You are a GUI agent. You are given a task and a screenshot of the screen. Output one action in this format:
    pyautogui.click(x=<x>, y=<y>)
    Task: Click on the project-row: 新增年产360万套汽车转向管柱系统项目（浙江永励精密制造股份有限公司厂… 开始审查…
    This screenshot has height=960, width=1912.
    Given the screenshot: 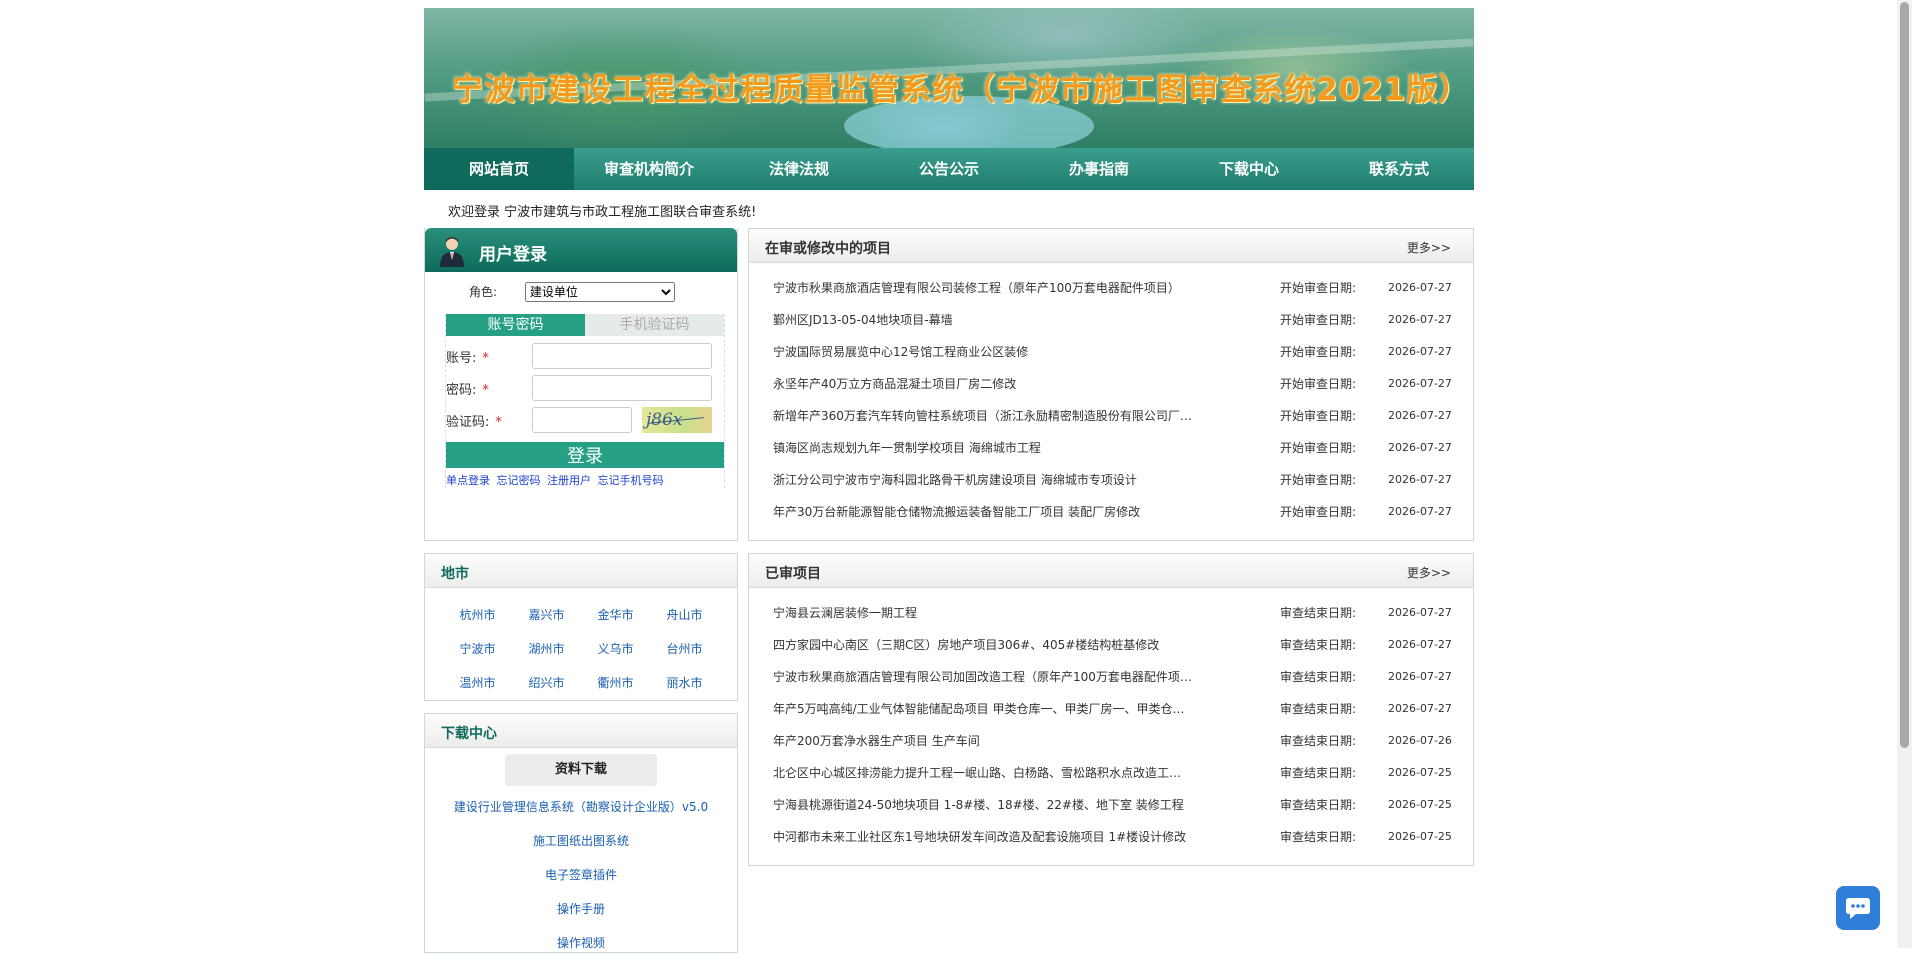 What is the action you would take?
    pyautogui.click(x=1111, y=415)
    